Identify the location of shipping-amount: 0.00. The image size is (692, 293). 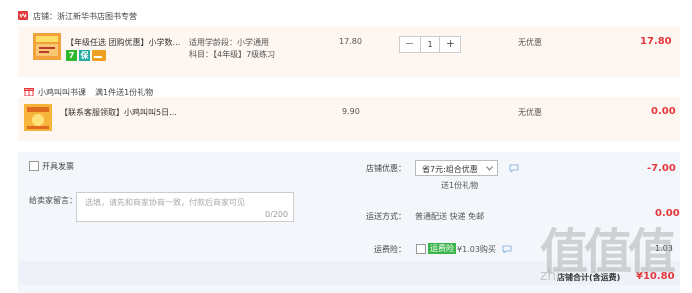
(667, 213).